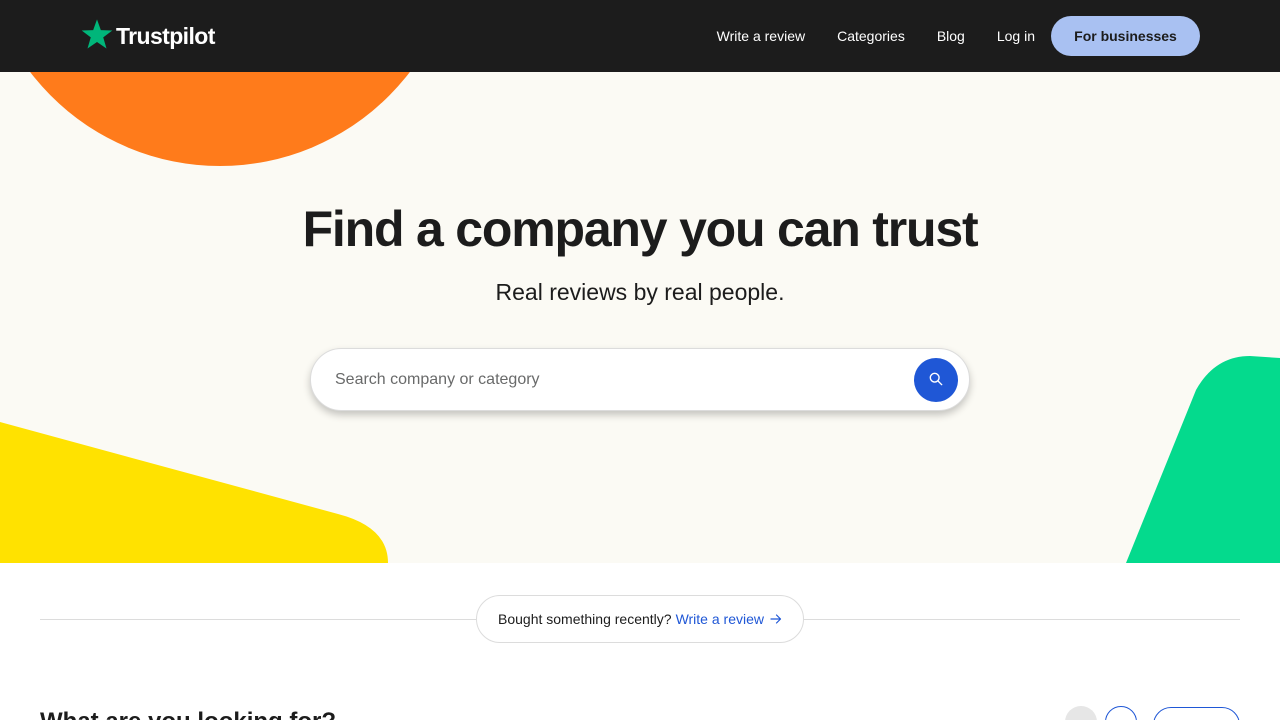 This screenshot has height=720, width=1280. What do you see at coordinates (761, 36) in the screenshot?
I see `nav-write-review: Write a review` at bounding box center [761, 36].